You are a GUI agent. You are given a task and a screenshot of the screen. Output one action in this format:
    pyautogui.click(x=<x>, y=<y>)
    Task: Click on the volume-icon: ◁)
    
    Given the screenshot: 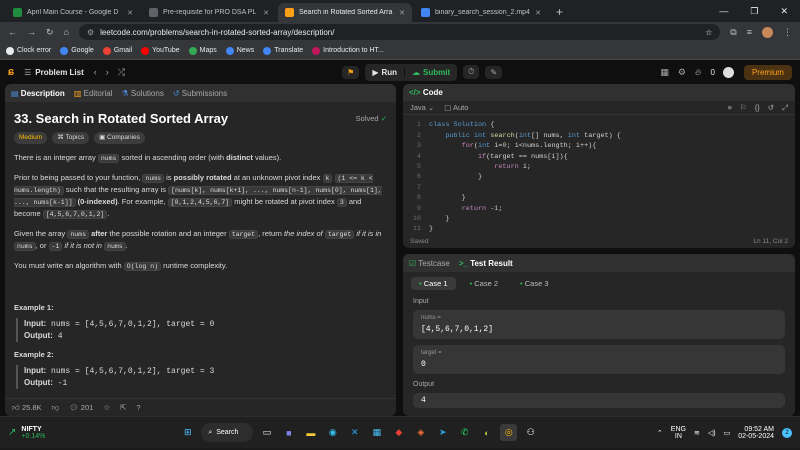 What is the action you would take?
    pyautogui.click(x=712, y=433)
    